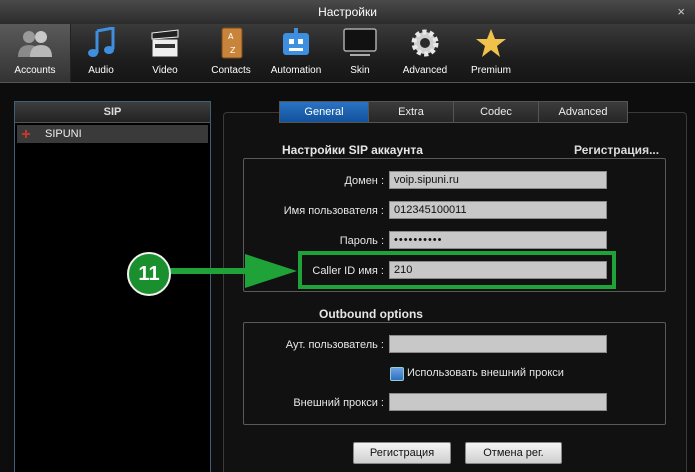  I want to click on unregister-button: Отмена рег., so click(513, 453).